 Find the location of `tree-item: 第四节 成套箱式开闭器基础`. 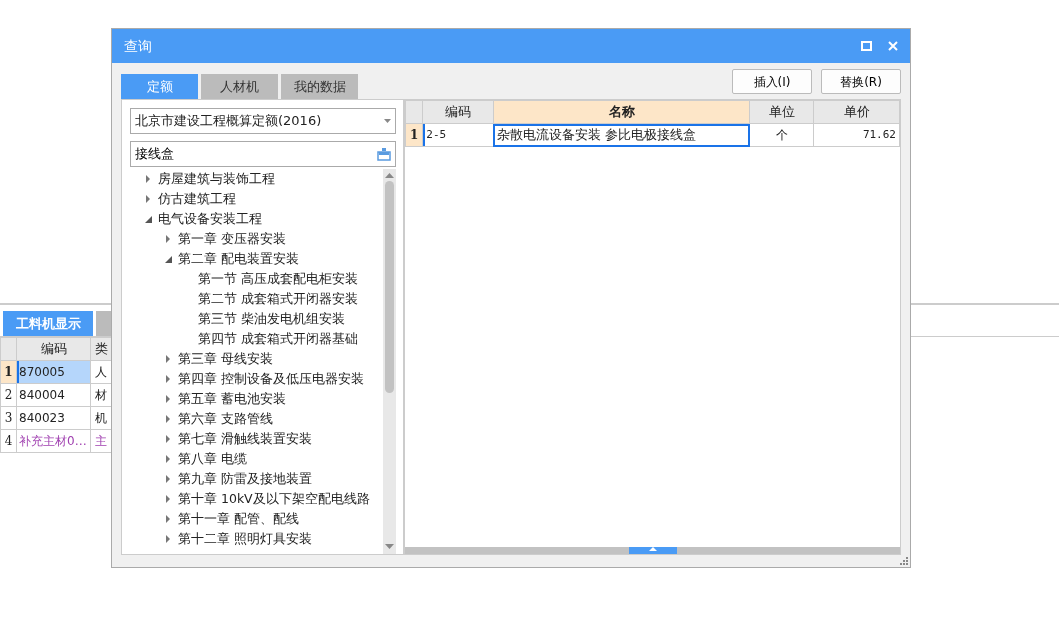

tree-item: 第四节 成套箱式开闭器基础 is located at coordinates (278, 339).